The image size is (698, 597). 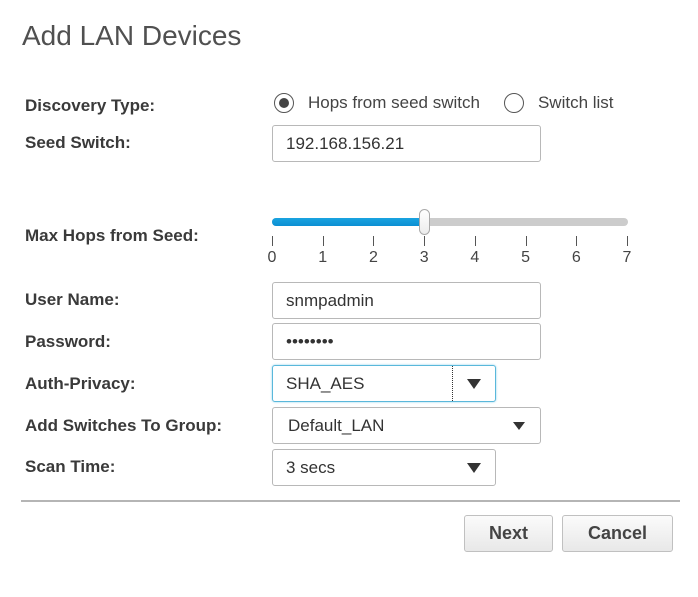 I want to click on cancel-button: Cancel, so click(x=617, y=533).